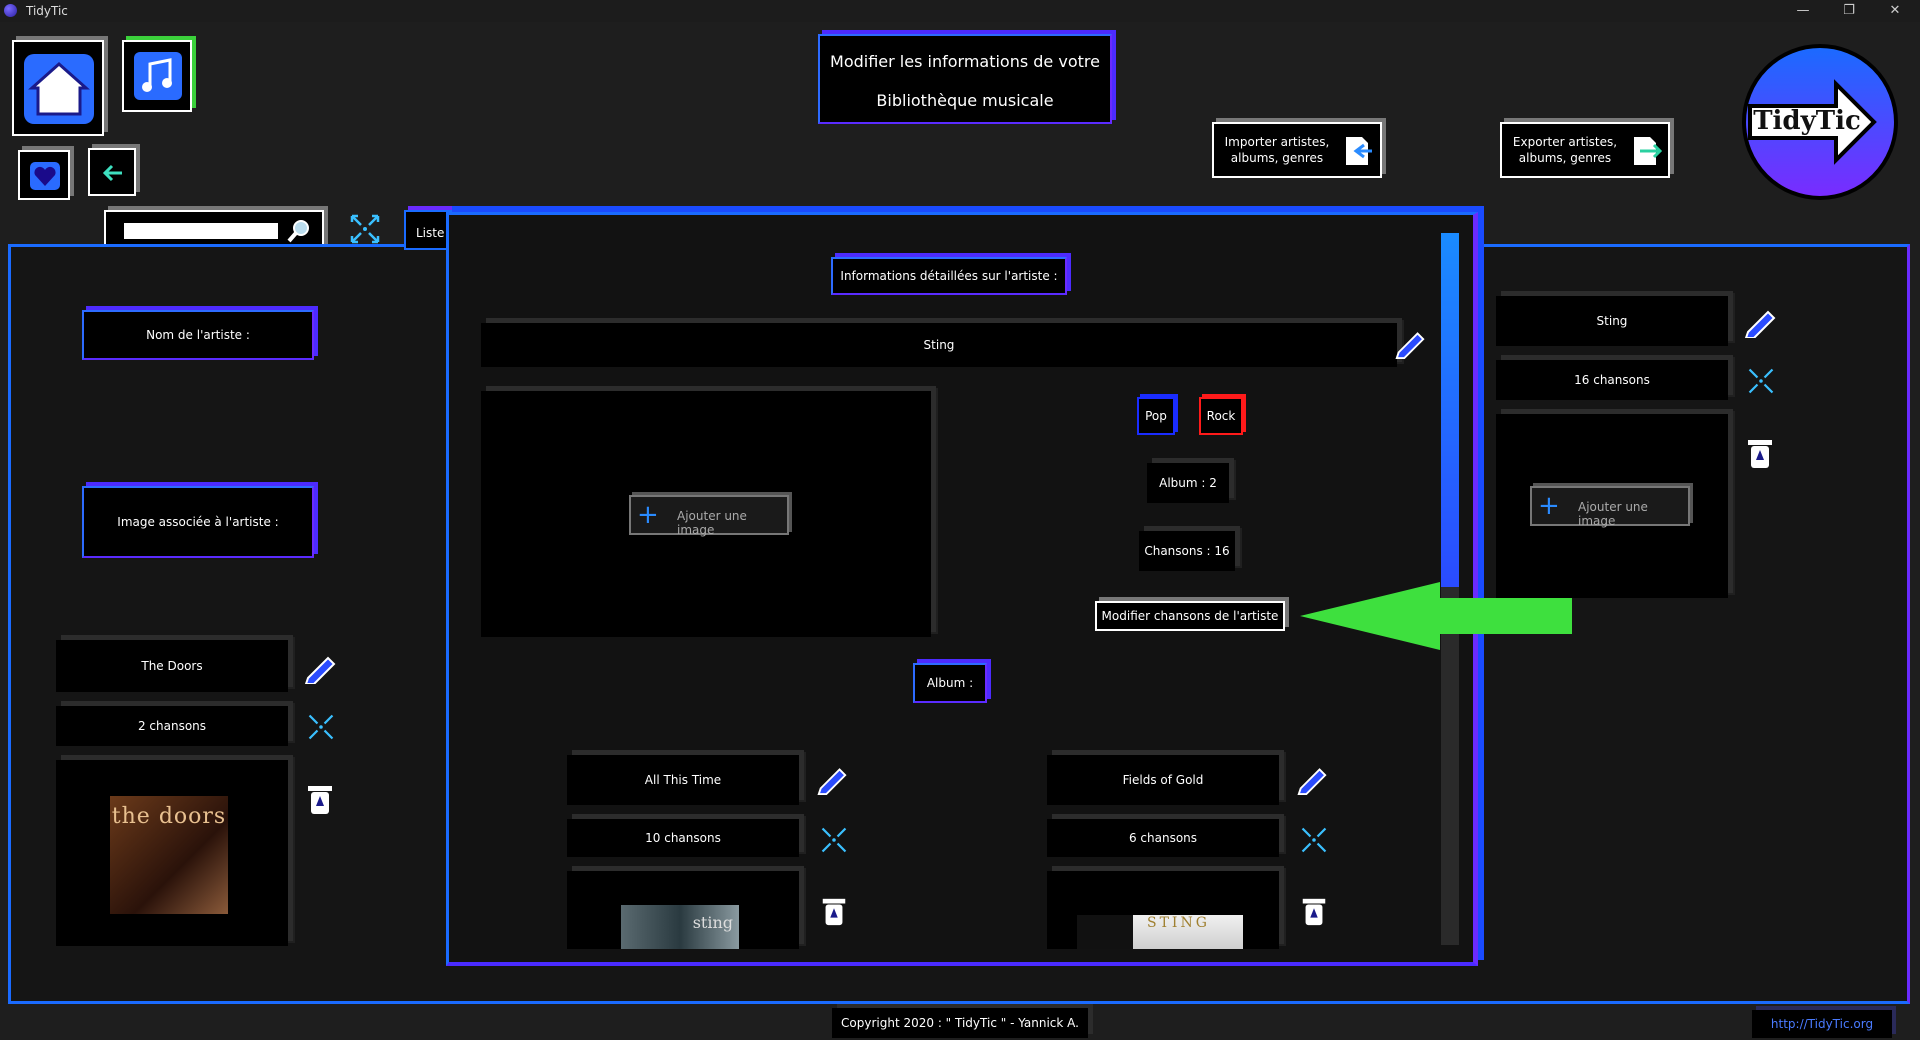  I want to click on export-label-line2: albums, genres, so click(1565, 158).